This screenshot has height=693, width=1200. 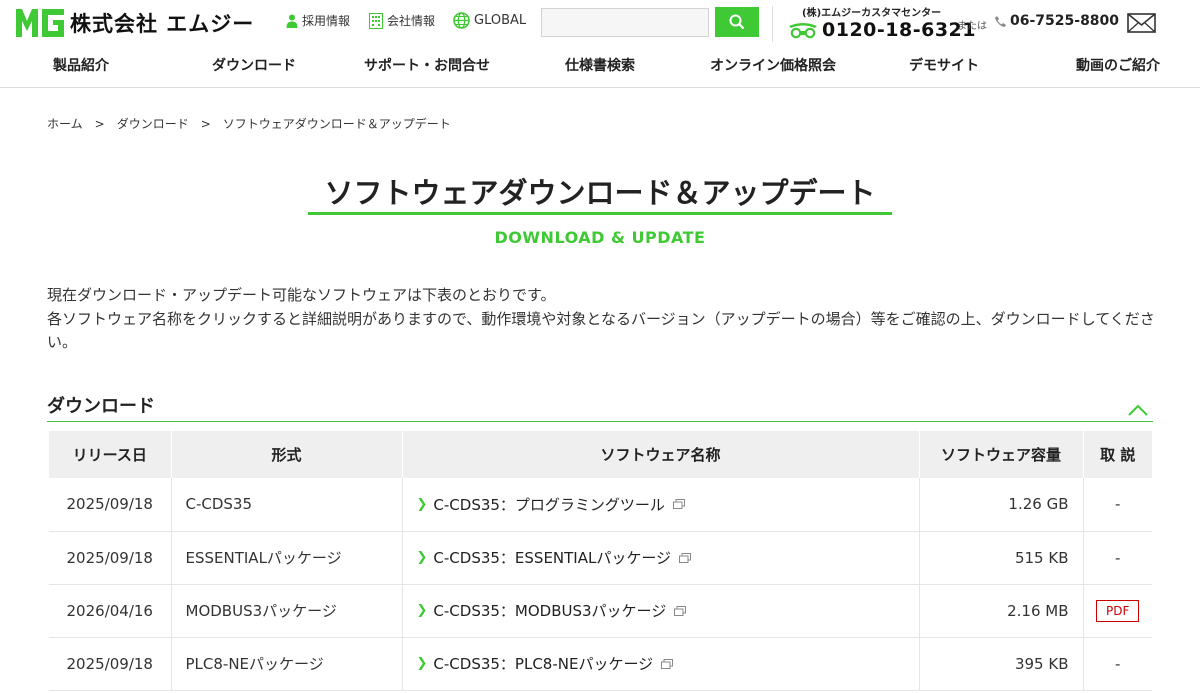 I want to click on recruit-link: 採用情報, so click(x=318, y=20).